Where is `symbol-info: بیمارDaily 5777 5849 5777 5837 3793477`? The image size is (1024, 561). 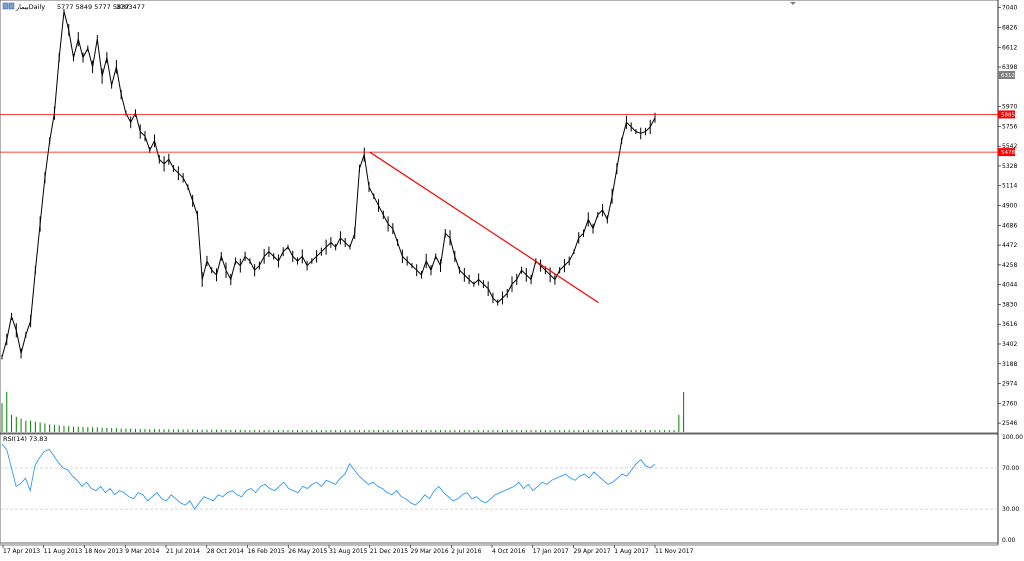 symbol-info: بیمارDaily 5777 5849 5777 5837 3793477 is located at coordinates (73, 6).